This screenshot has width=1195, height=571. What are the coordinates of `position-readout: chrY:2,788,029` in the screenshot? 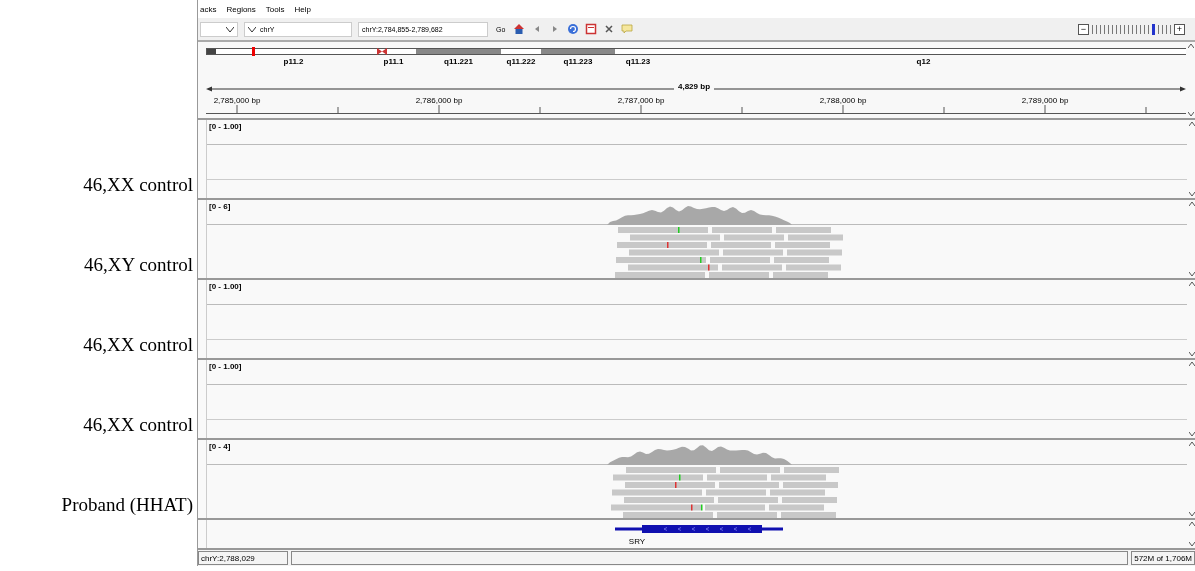 It's located at (243, 558).